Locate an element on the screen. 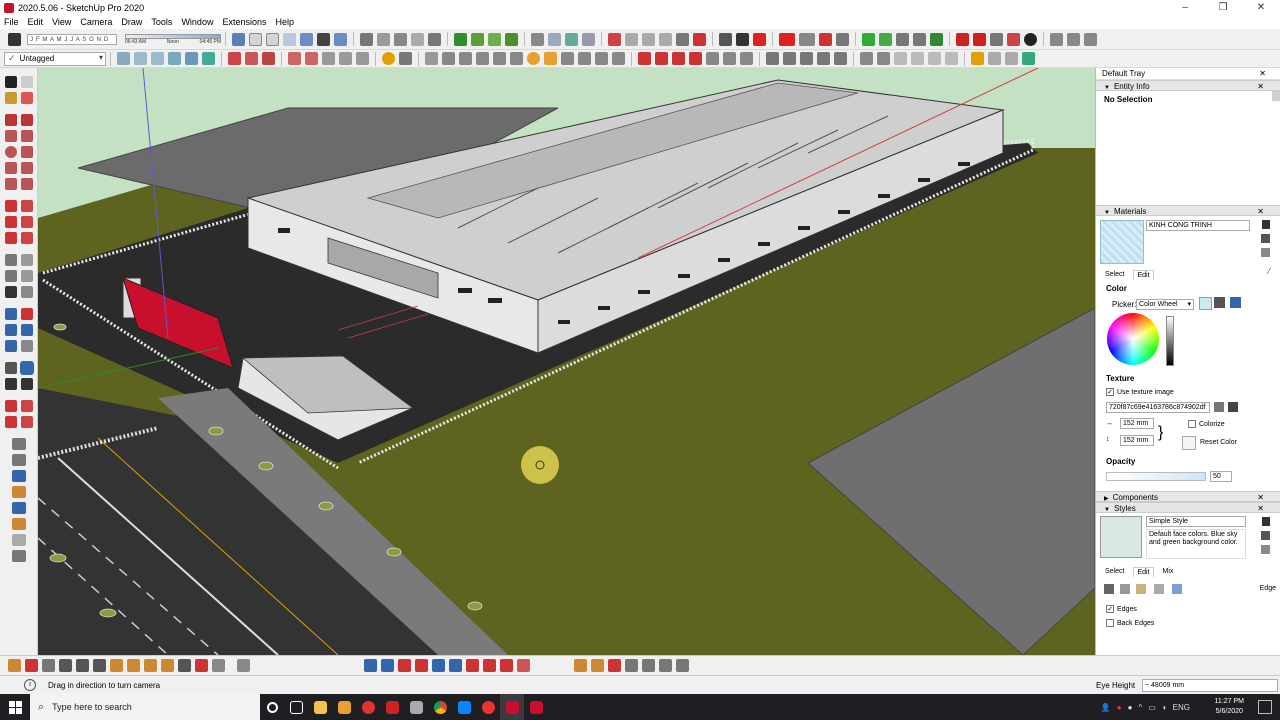  use-texture-checkbox: ✓ Use texture image is located at coordinates (1140, 392).